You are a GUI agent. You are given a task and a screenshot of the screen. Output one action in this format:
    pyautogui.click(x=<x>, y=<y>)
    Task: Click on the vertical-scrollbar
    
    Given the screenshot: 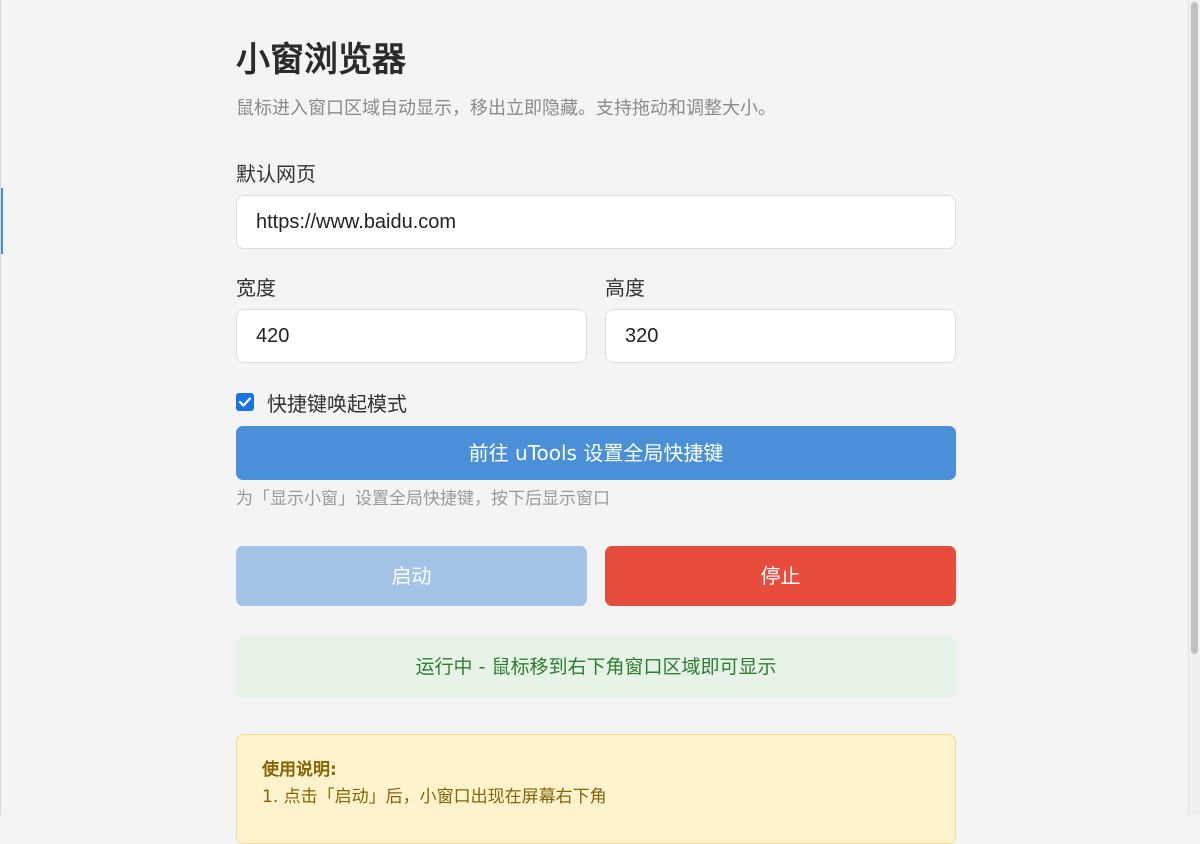 What is the action you would take?
    pyautogui.click(x=1194, y=407)
    